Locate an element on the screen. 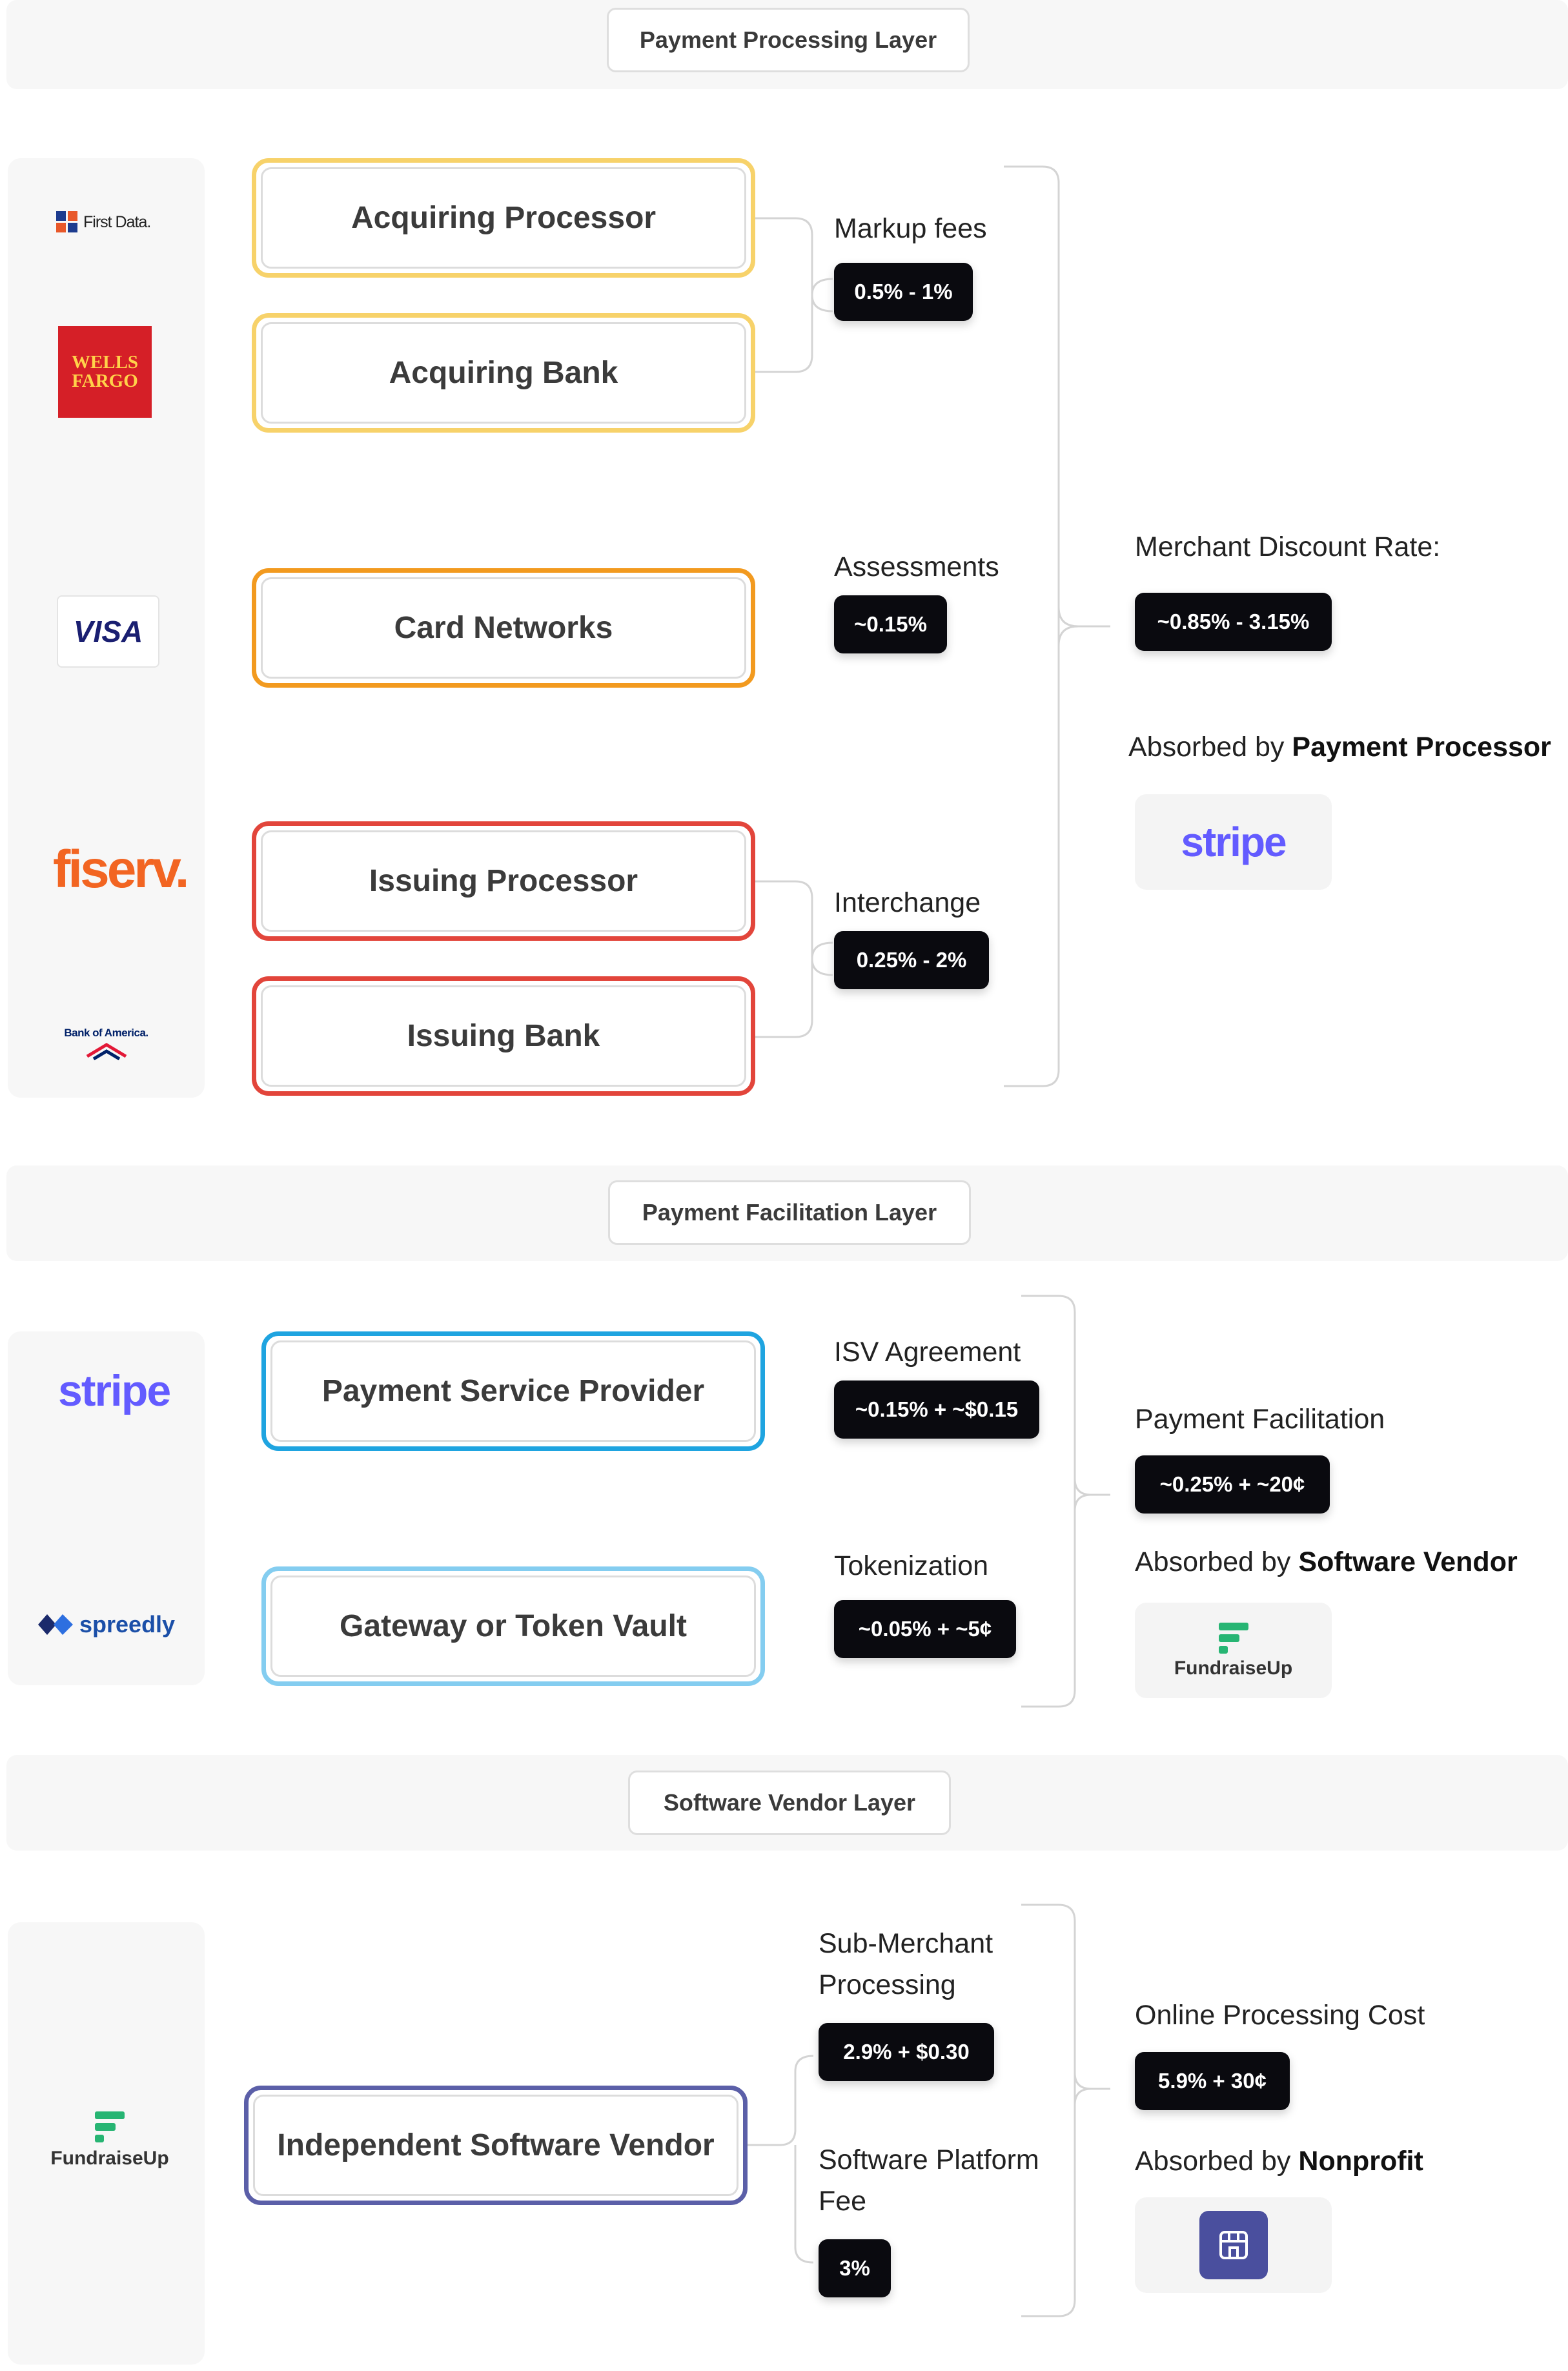 This screenshot has height=2371, width=1568. acquiring-bracket-tip is located at coordinates (822, 287).